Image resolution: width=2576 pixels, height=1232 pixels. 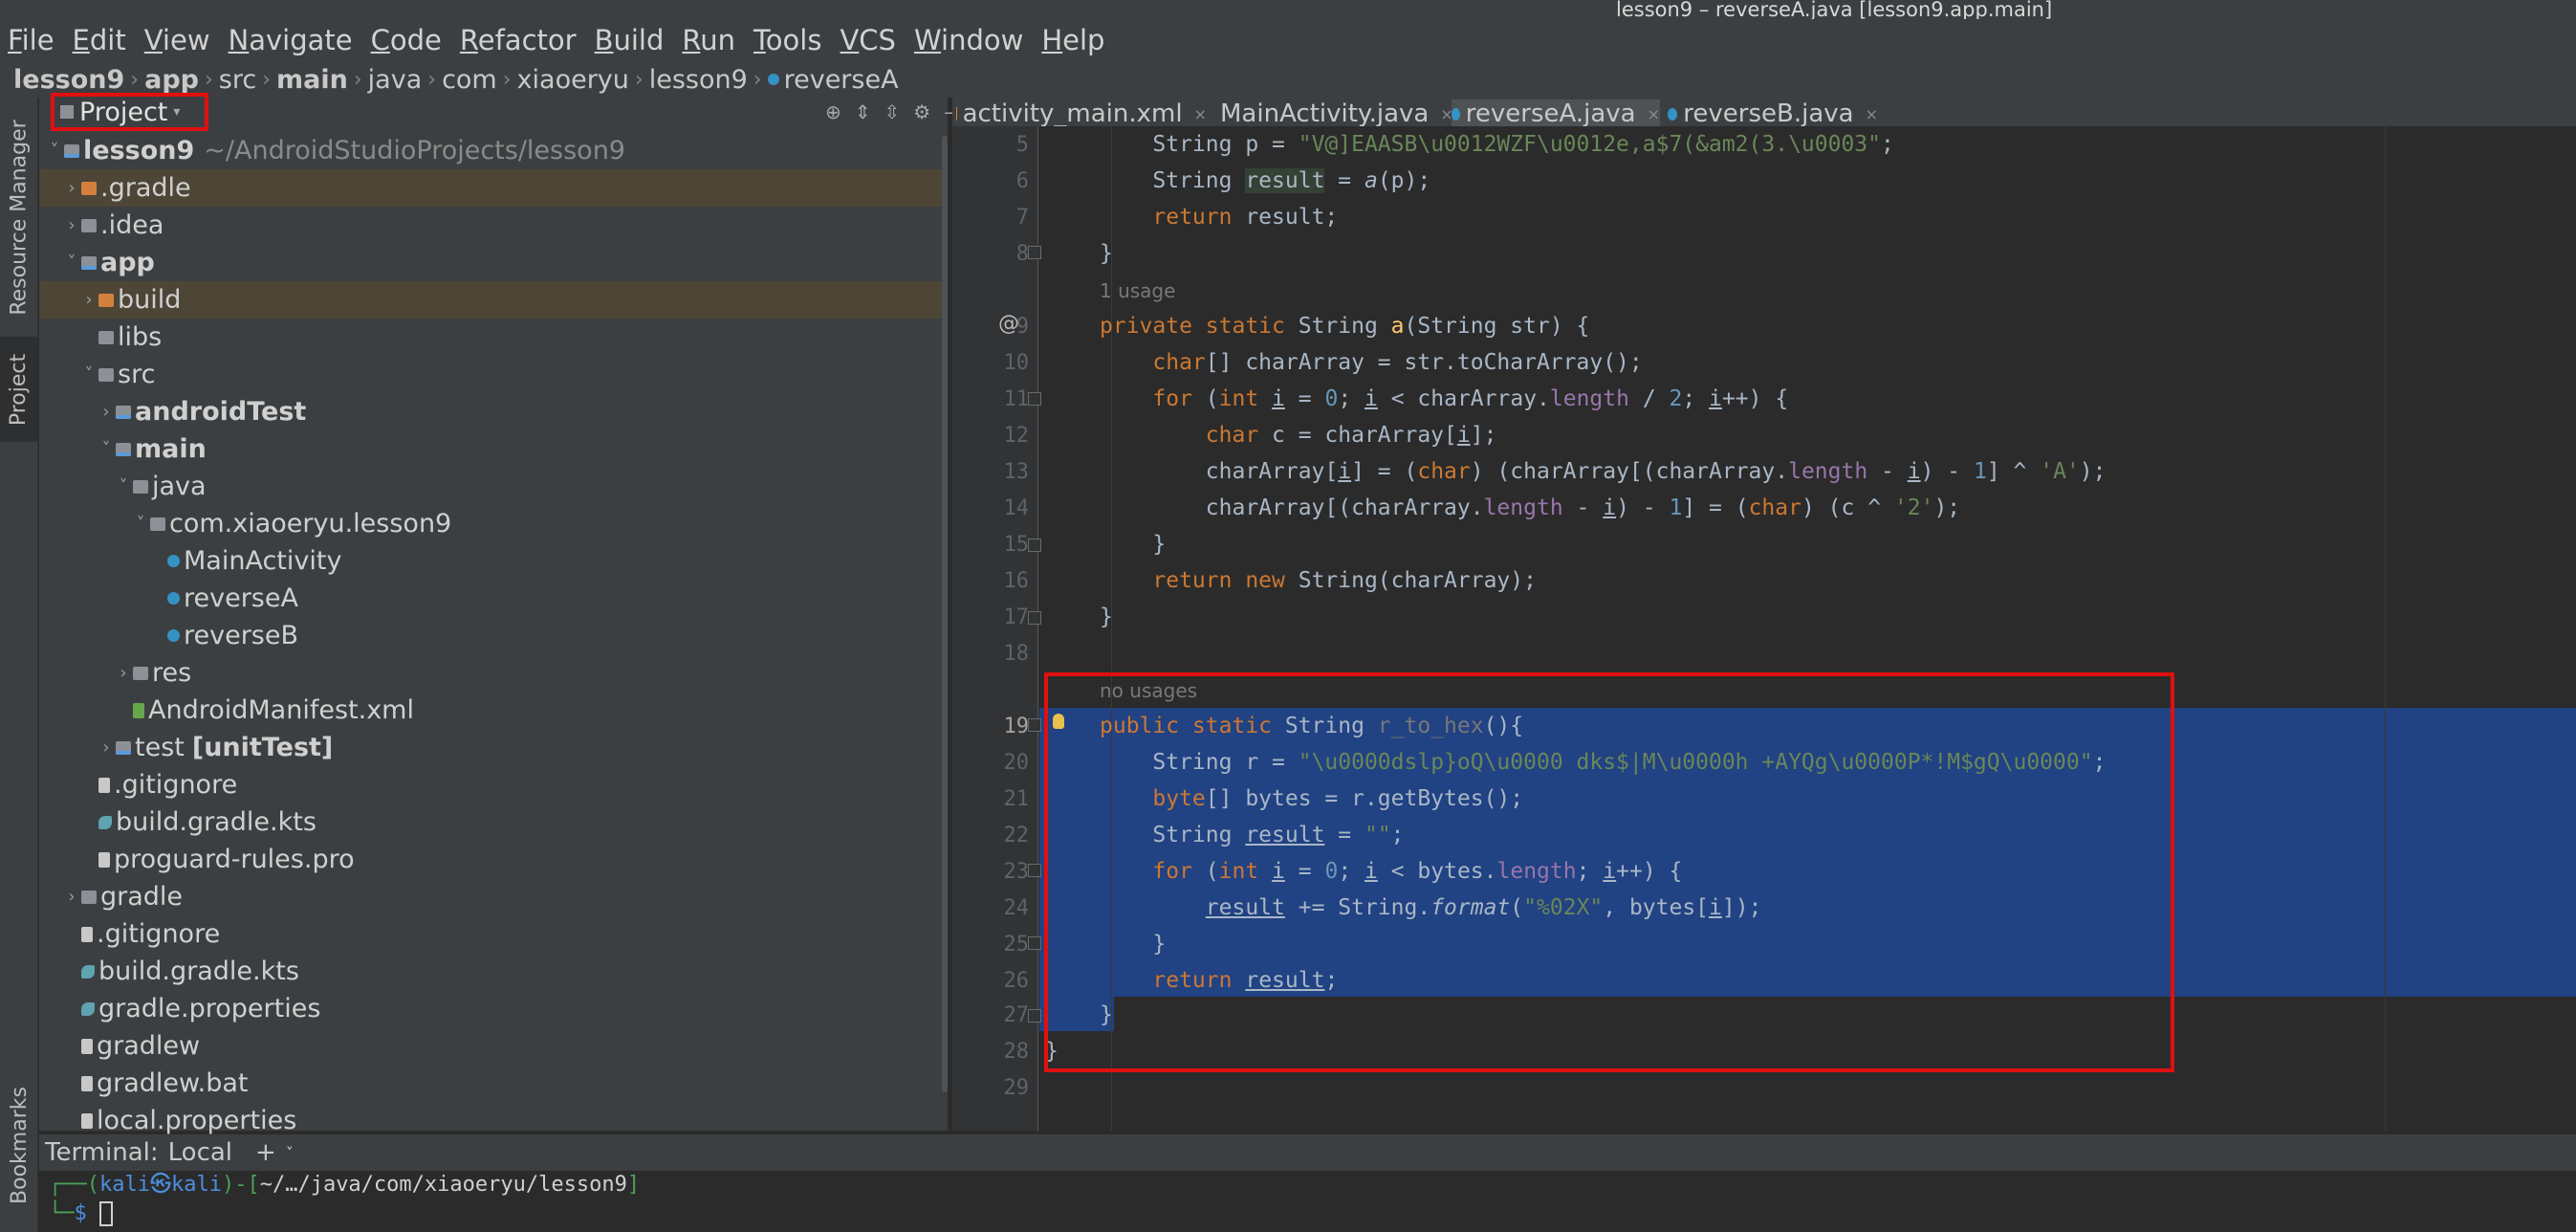 I want to click on breadcrumb-item: xiaoeryu, so click(x=573, y=80).